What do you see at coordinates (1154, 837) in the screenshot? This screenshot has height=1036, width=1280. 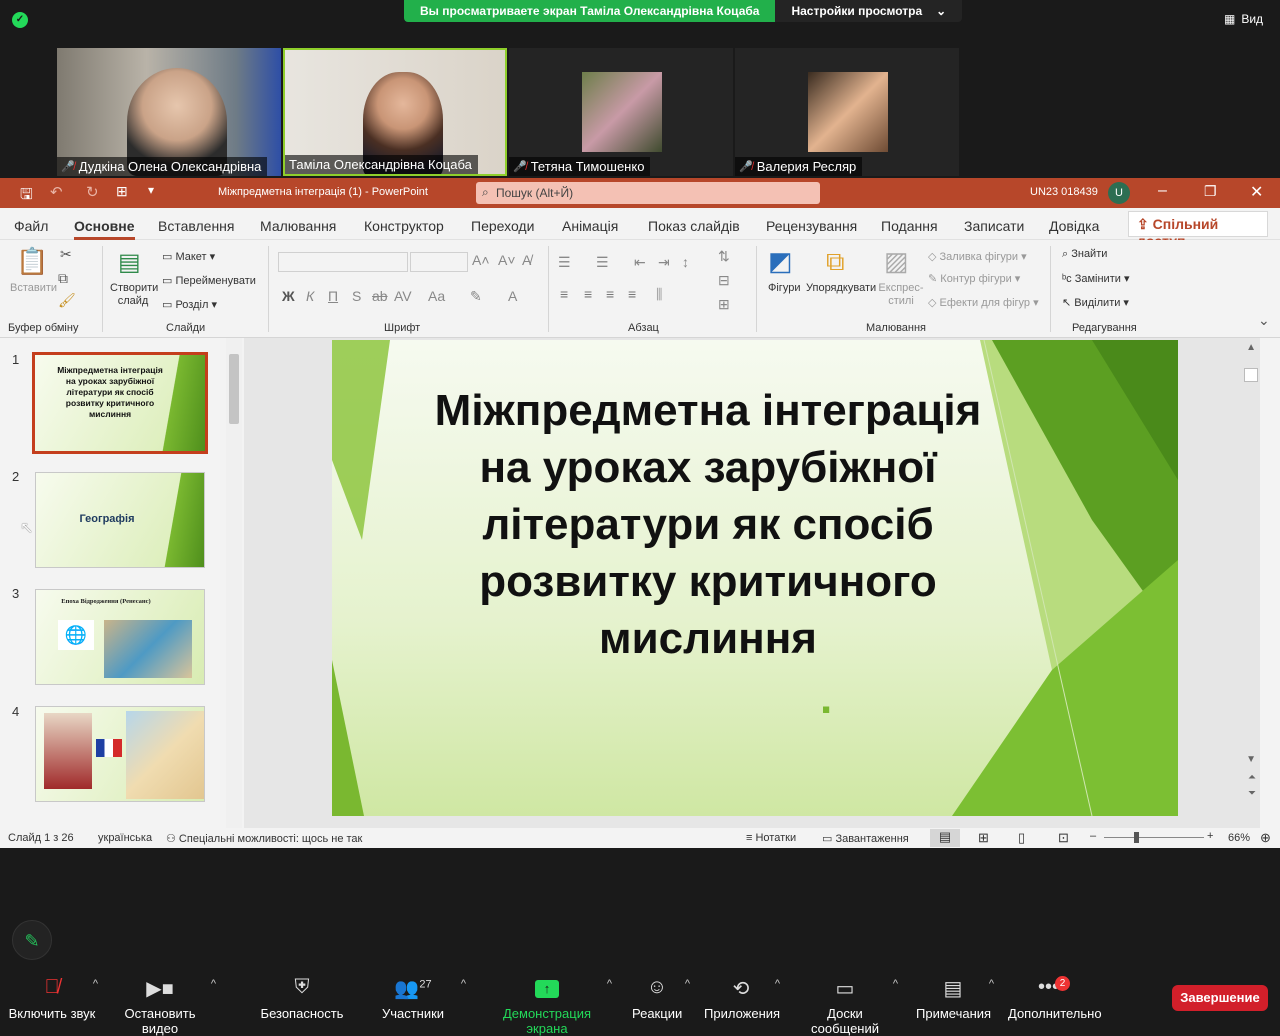 I see `zoom-slider` at bounding box center [1154, 837].